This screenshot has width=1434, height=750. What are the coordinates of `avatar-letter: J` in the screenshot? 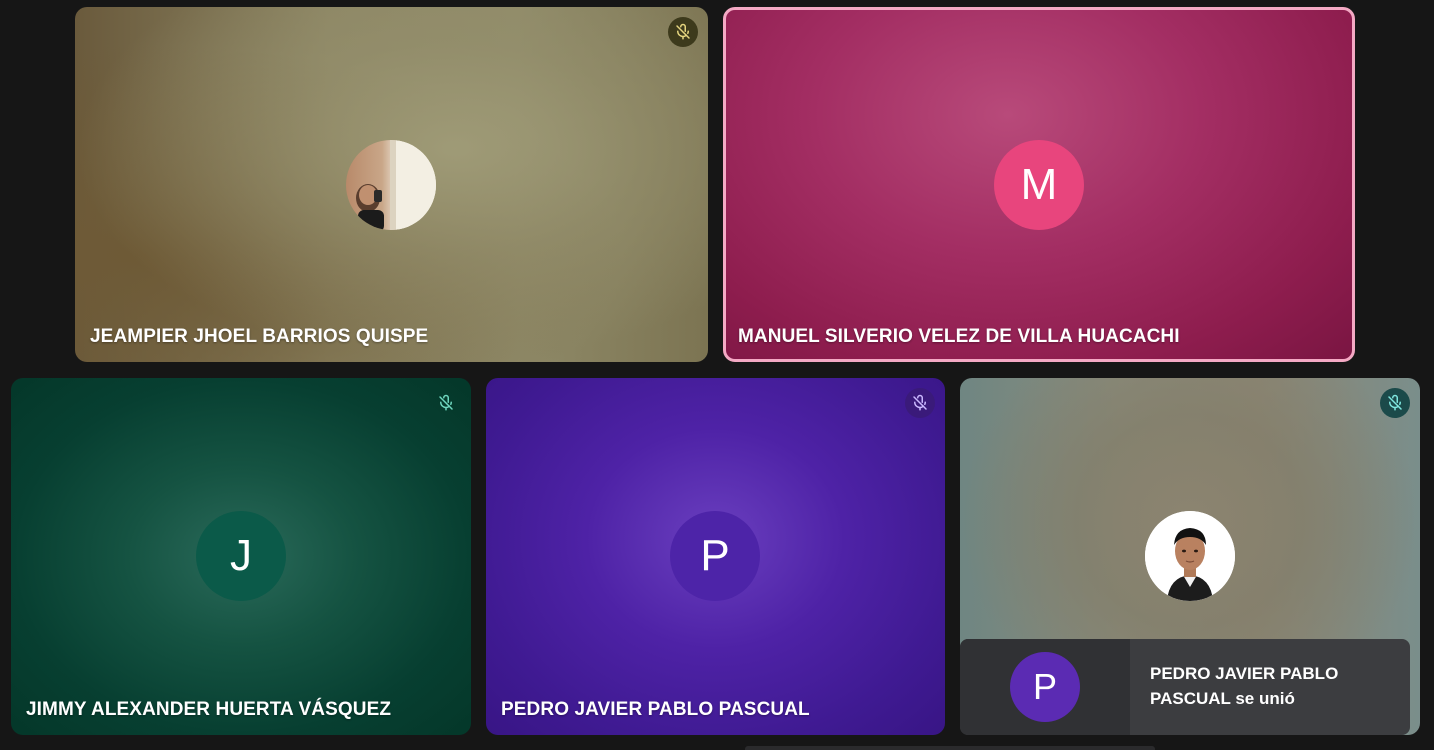 It's located at (241, 555).